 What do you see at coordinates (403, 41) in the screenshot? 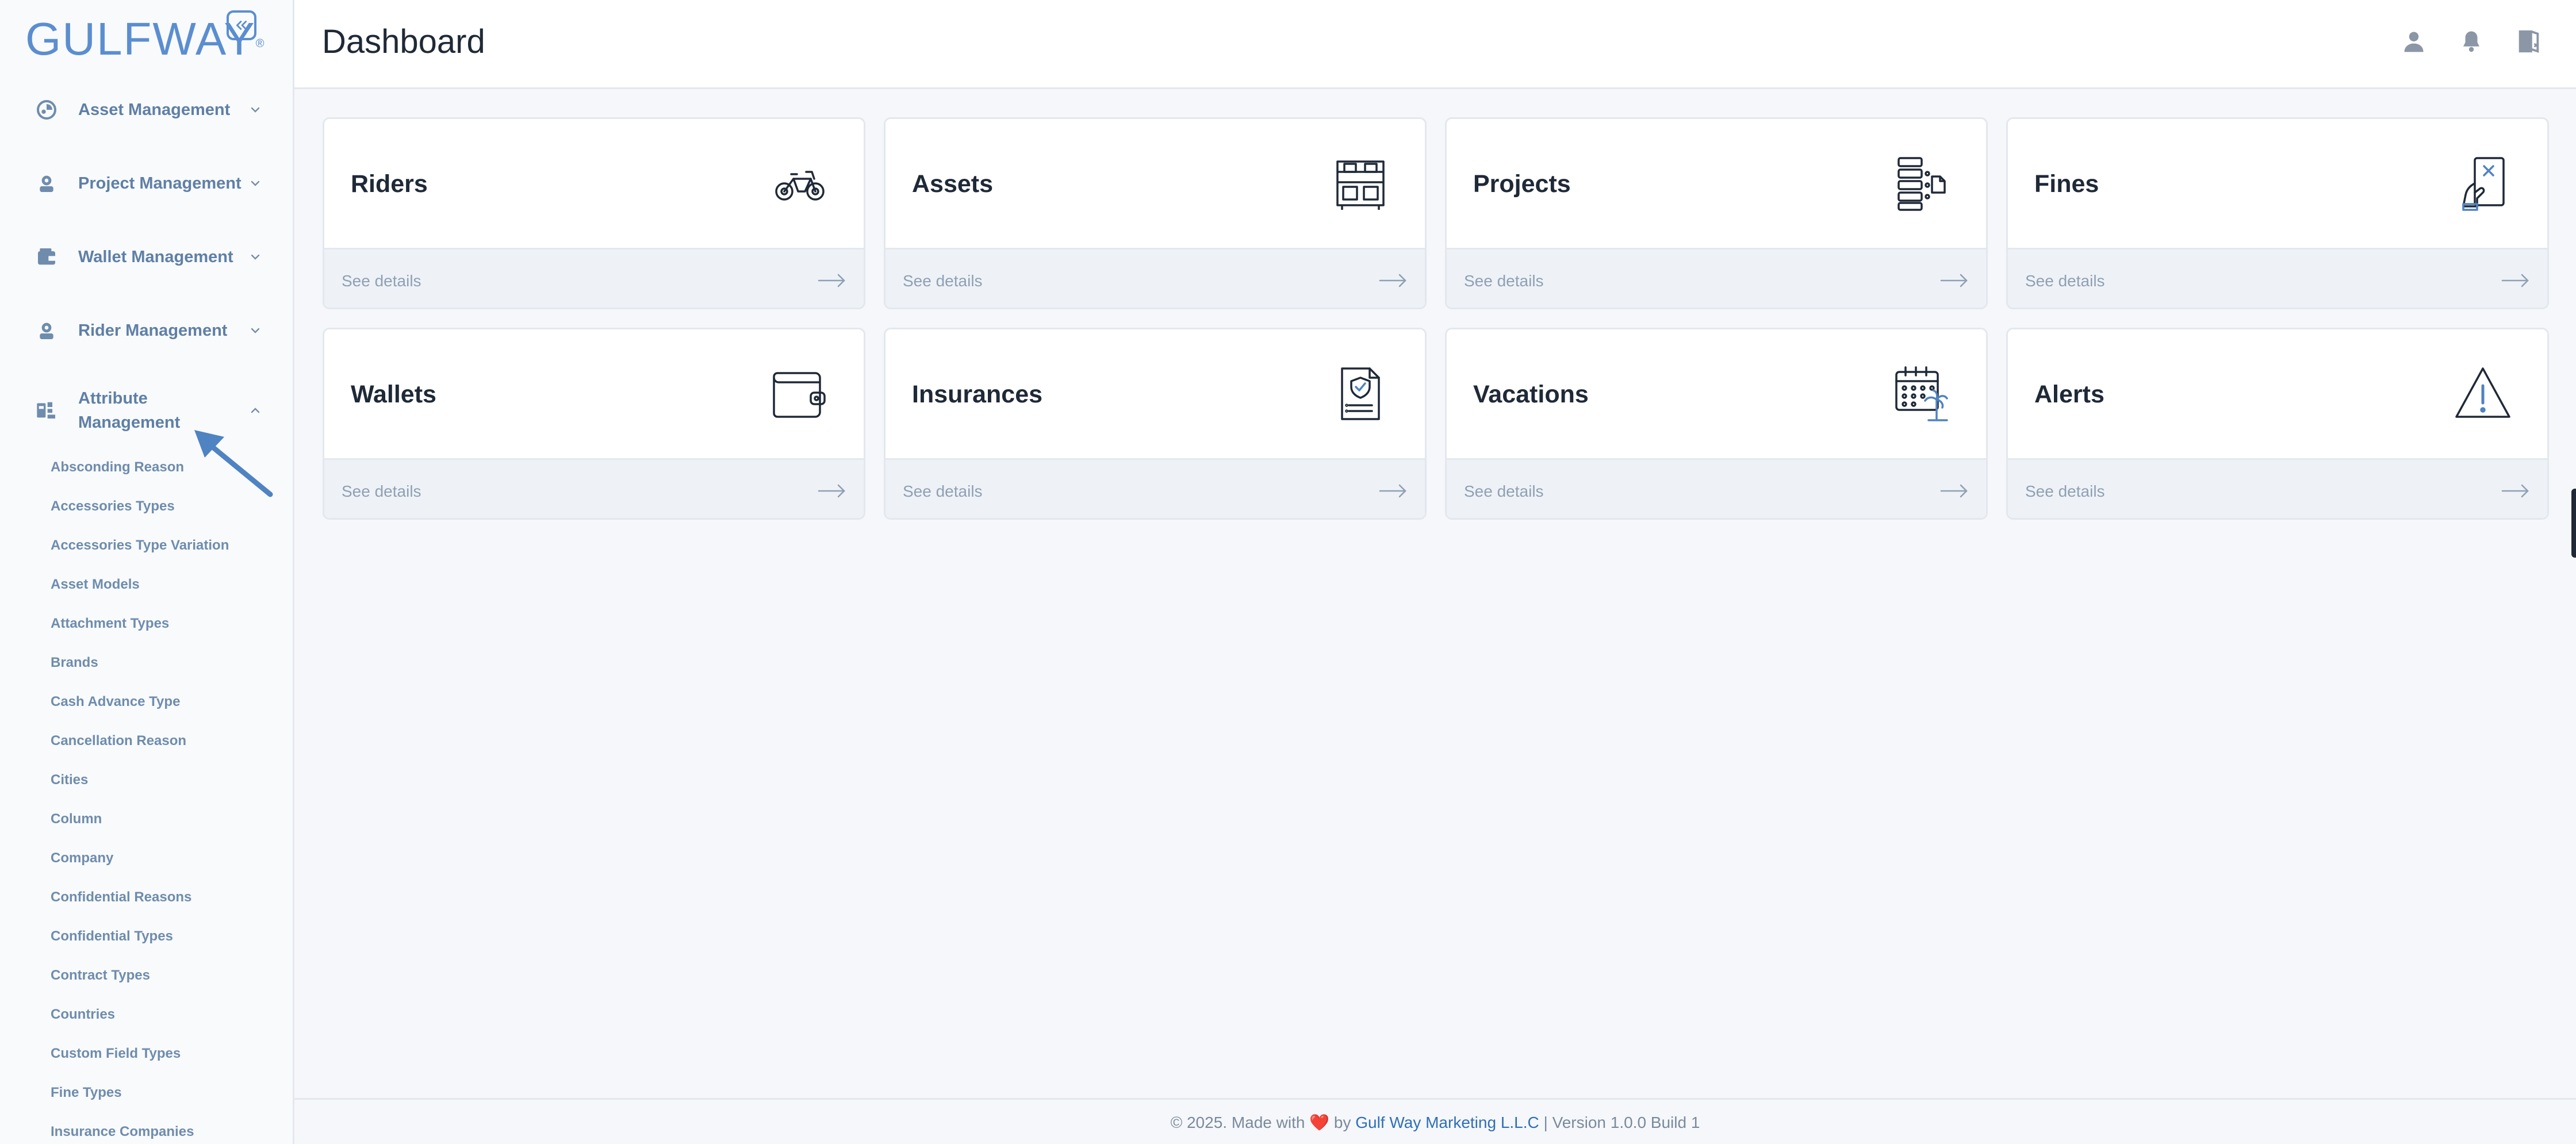
I see `page-title: Dashboard` at bounding box center [403, 41].